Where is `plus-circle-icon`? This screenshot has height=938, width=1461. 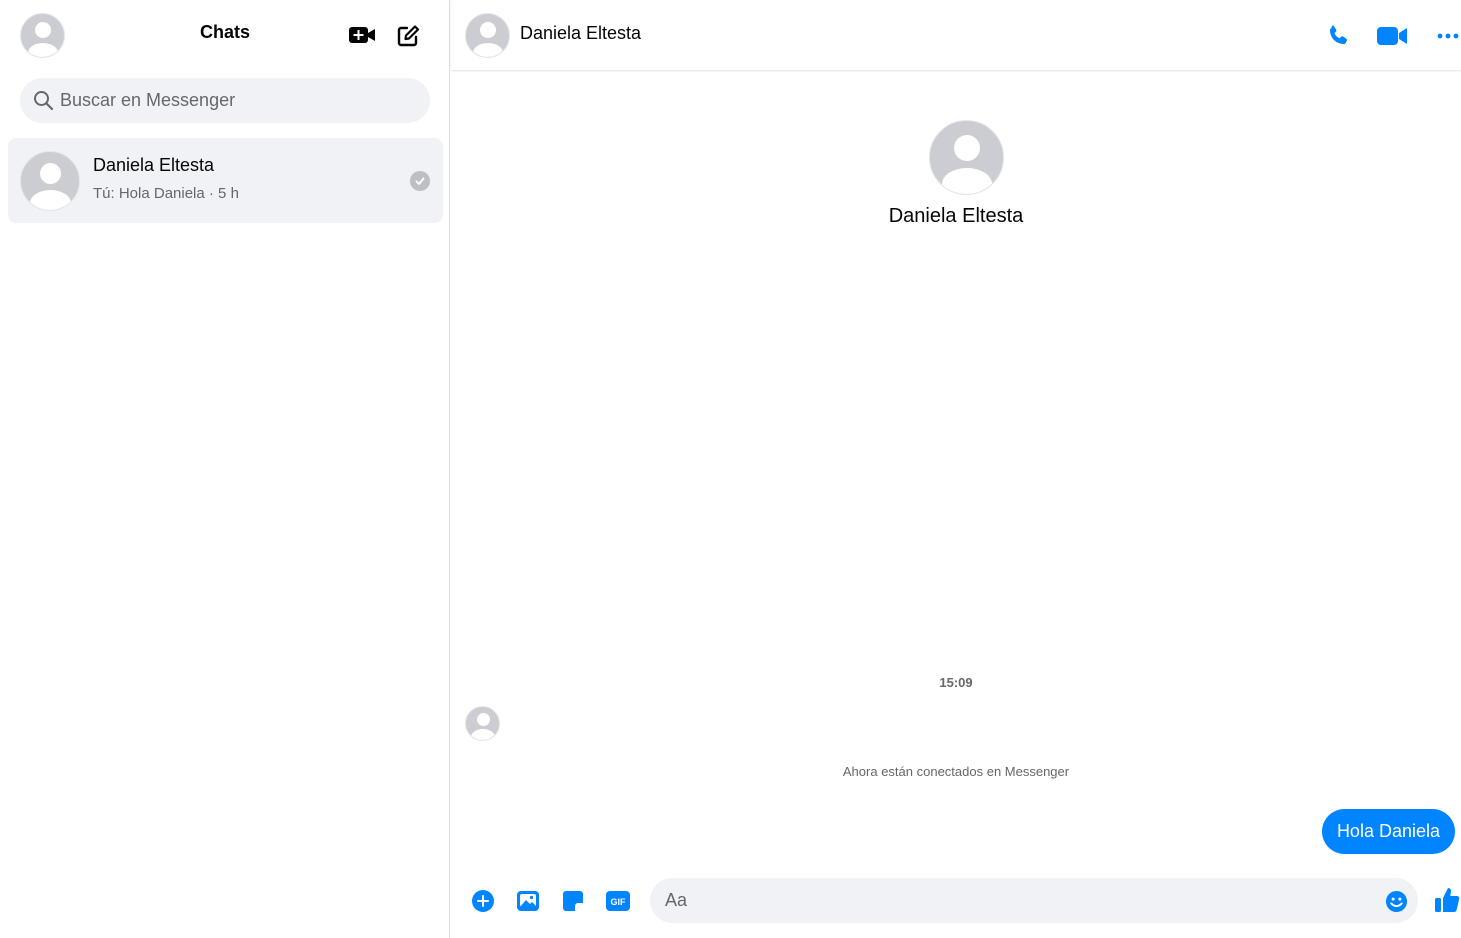
plus-circle-icon is located at coordinates (482, 900).